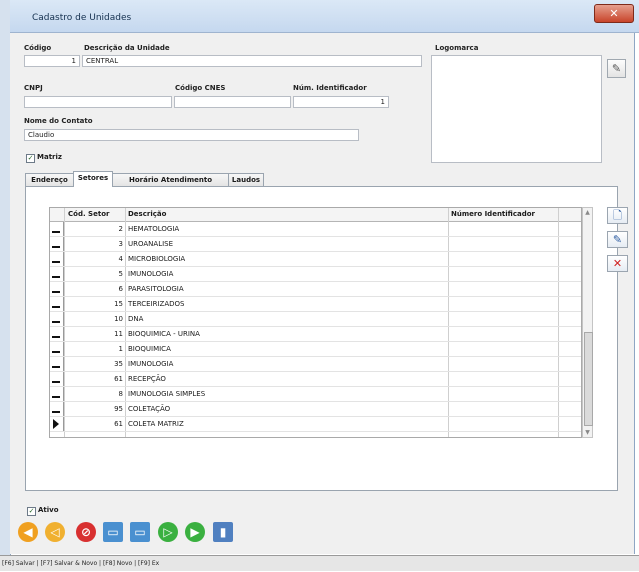 The image size is (639, 572). What do you see at coordinates (94, 259) in the screenshot?
I see `cell-cod-setor: 4` at bounding box center [94, 259].